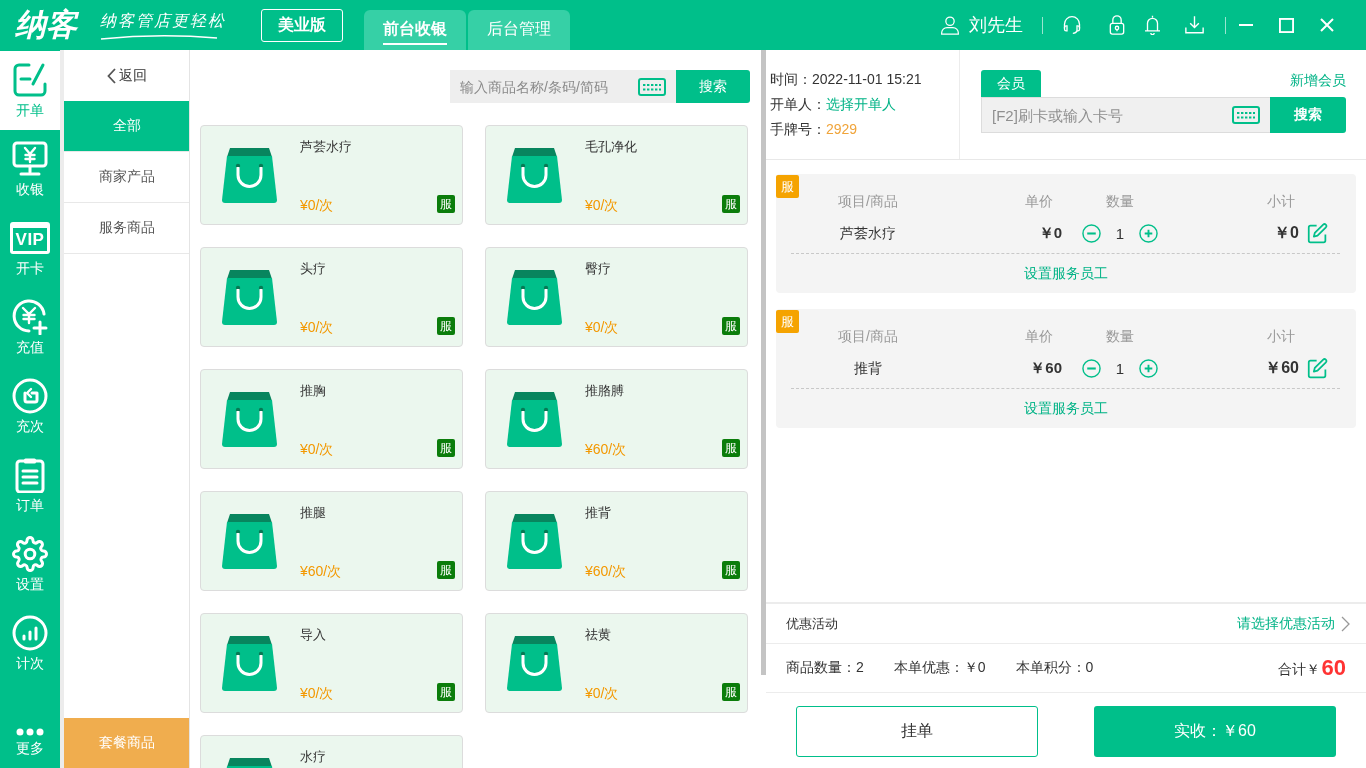 The image size is (1366, 768). Describe the element at coordinates (616, 541) in the screenshot. I see `product-card: 推背 ¥60/次 服` at that location.